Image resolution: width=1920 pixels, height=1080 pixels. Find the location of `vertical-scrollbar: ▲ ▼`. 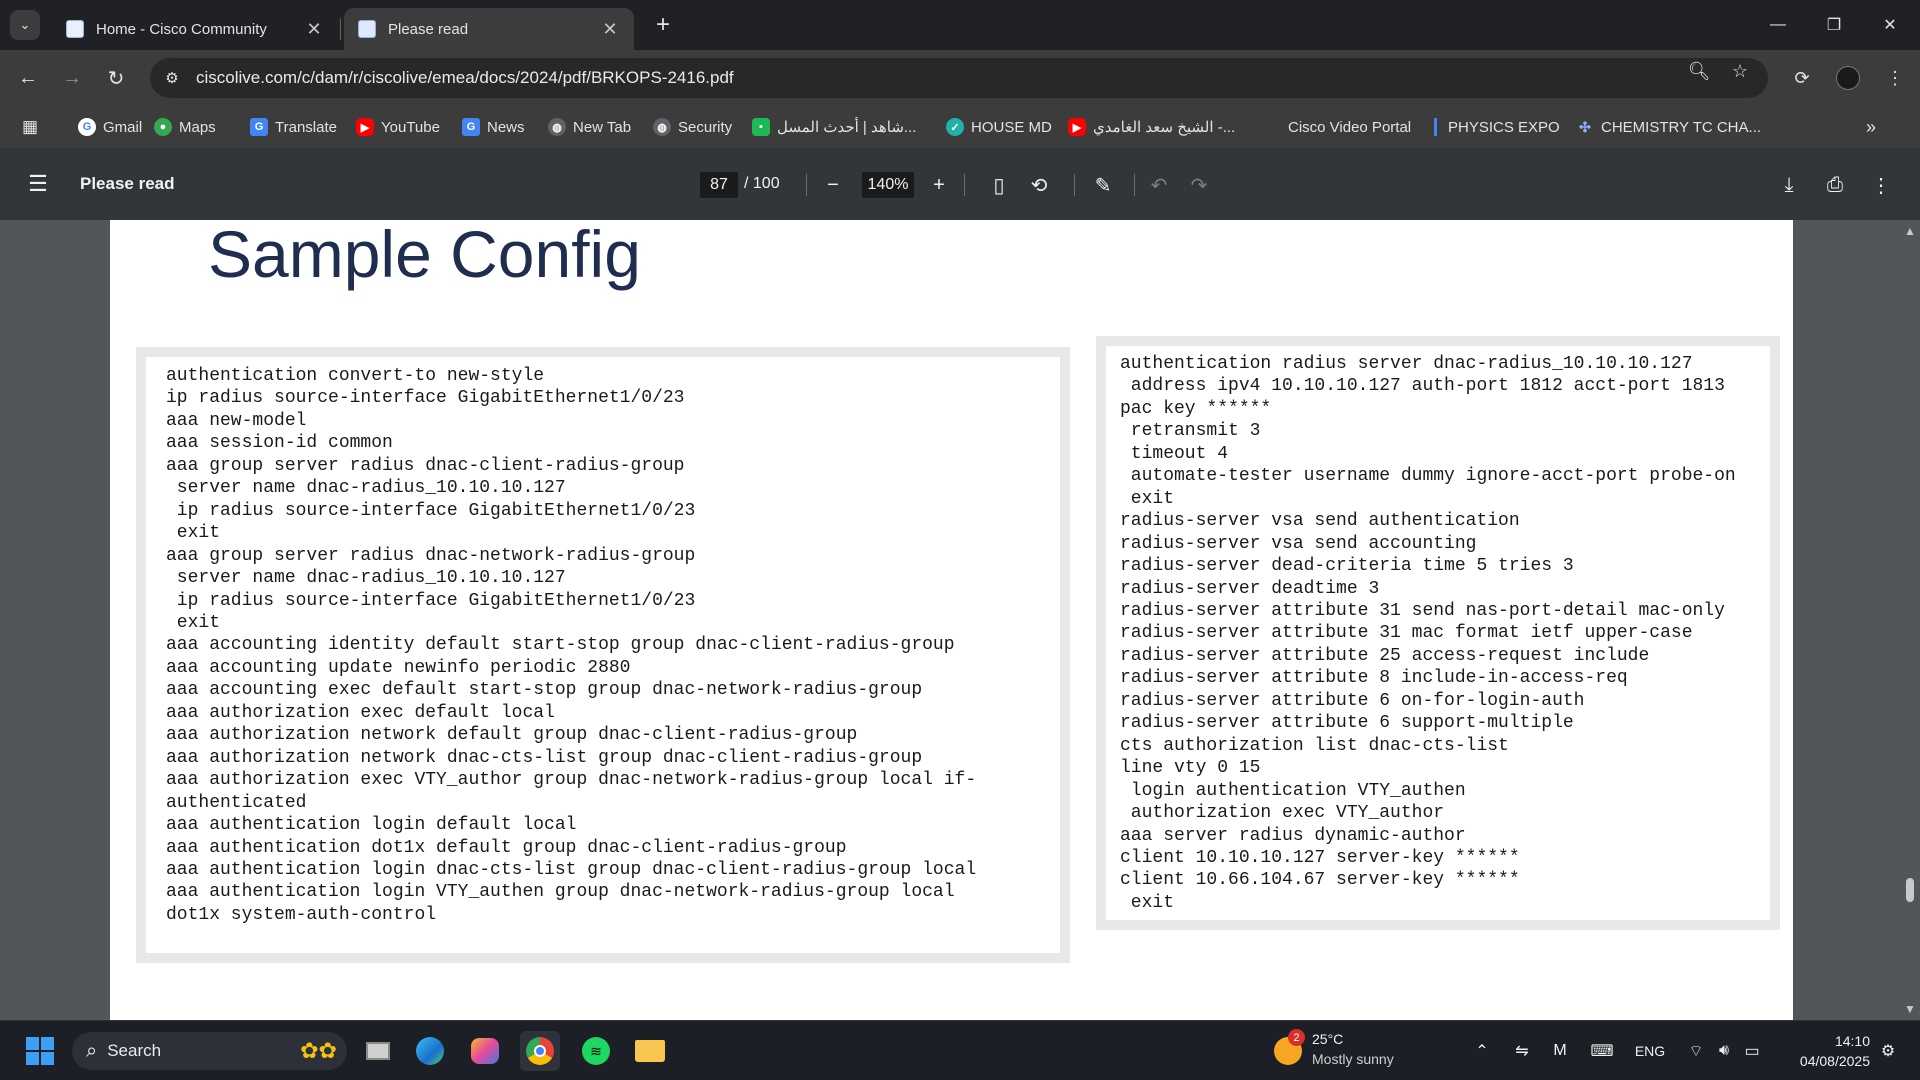

vertical-scrollbar: ▲ ▼ is located at coordinates (1910, 620).